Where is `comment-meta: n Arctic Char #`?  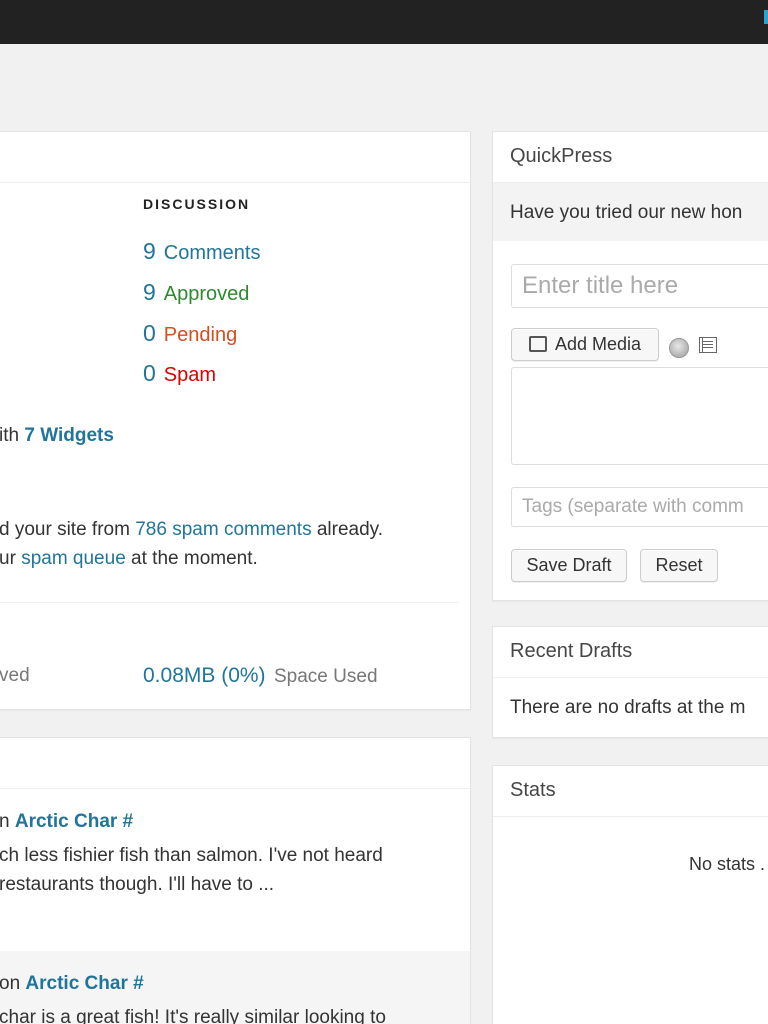
comment-meta: n Arctic Char # is located at coordinates (66, 822).